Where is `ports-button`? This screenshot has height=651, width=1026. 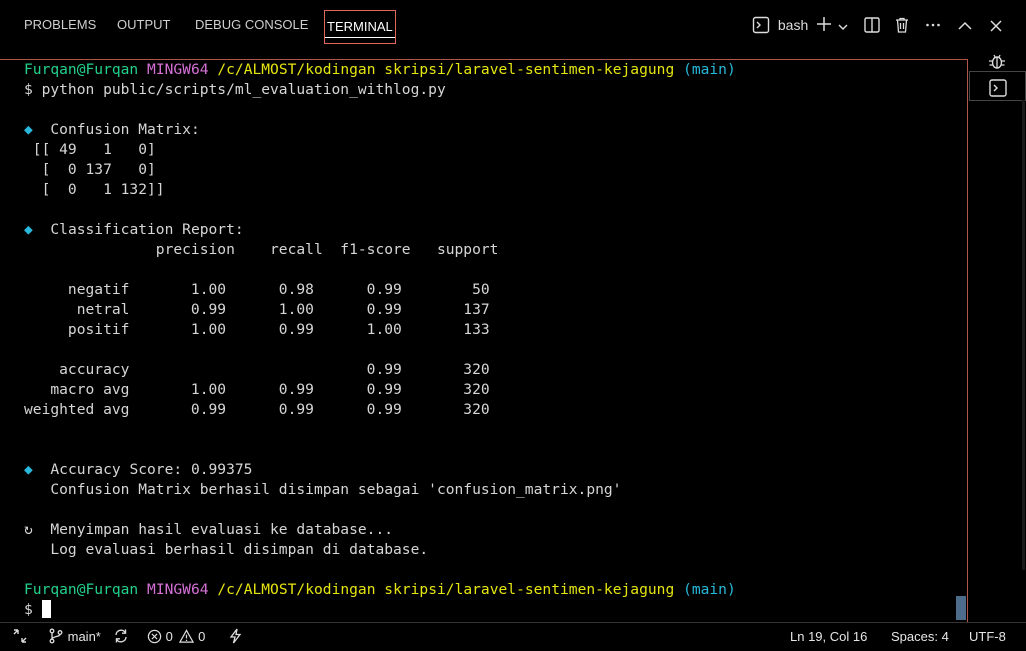 ports-button is located at coordinates (235, 637).